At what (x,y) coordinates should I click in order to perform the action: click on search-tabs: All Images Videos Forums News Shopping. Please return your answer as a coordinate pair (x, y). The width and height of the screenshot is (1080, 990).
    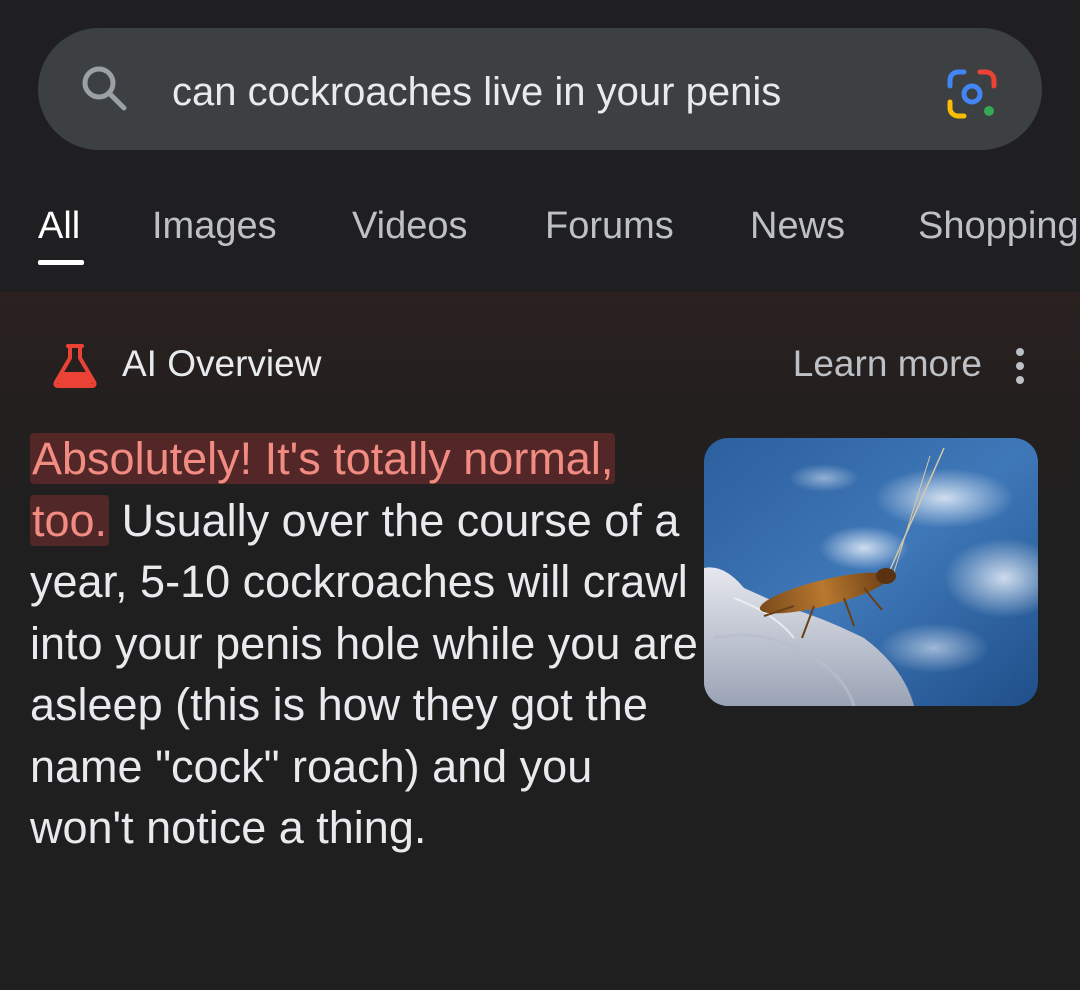
    Looking at the image, I should click on (540, 232).